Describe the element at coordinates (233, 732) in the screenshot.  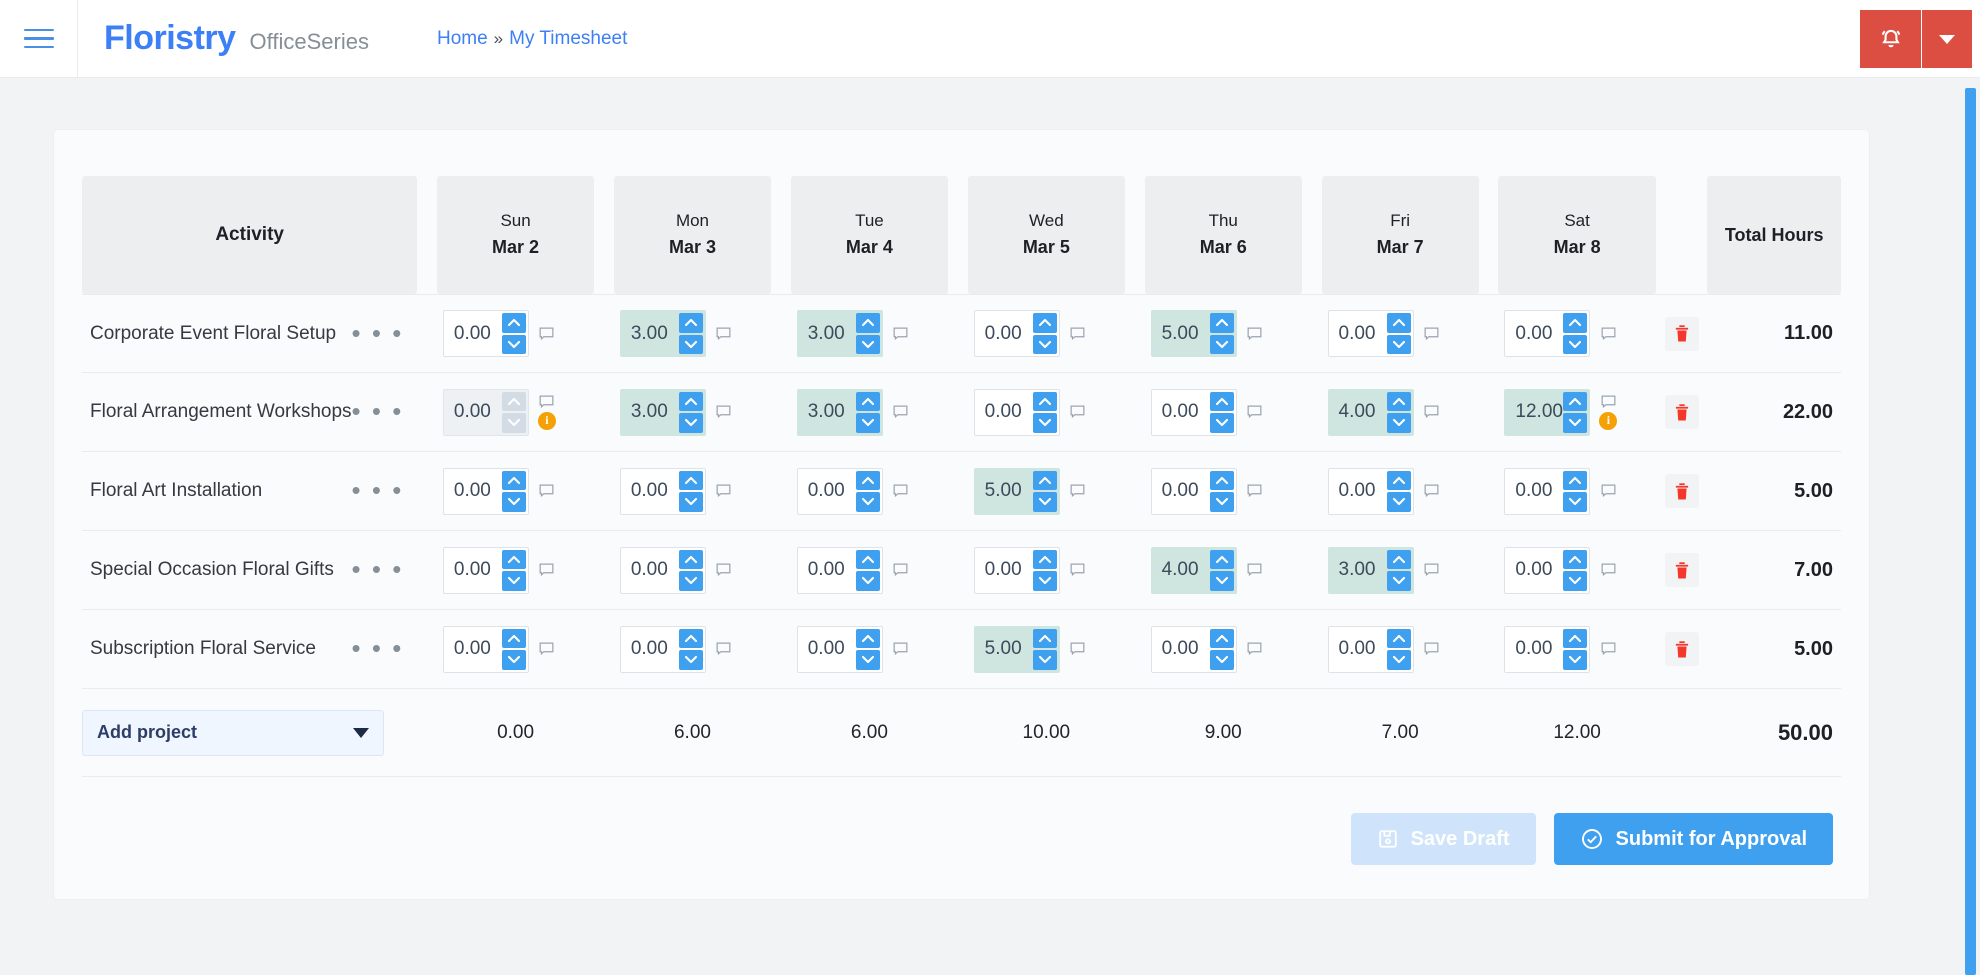
I see `add-project-dropdown: Add project` at that location.